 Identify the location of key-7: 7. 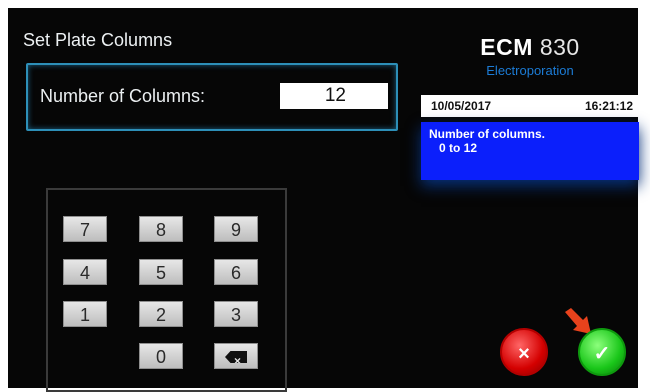
(85, 229).